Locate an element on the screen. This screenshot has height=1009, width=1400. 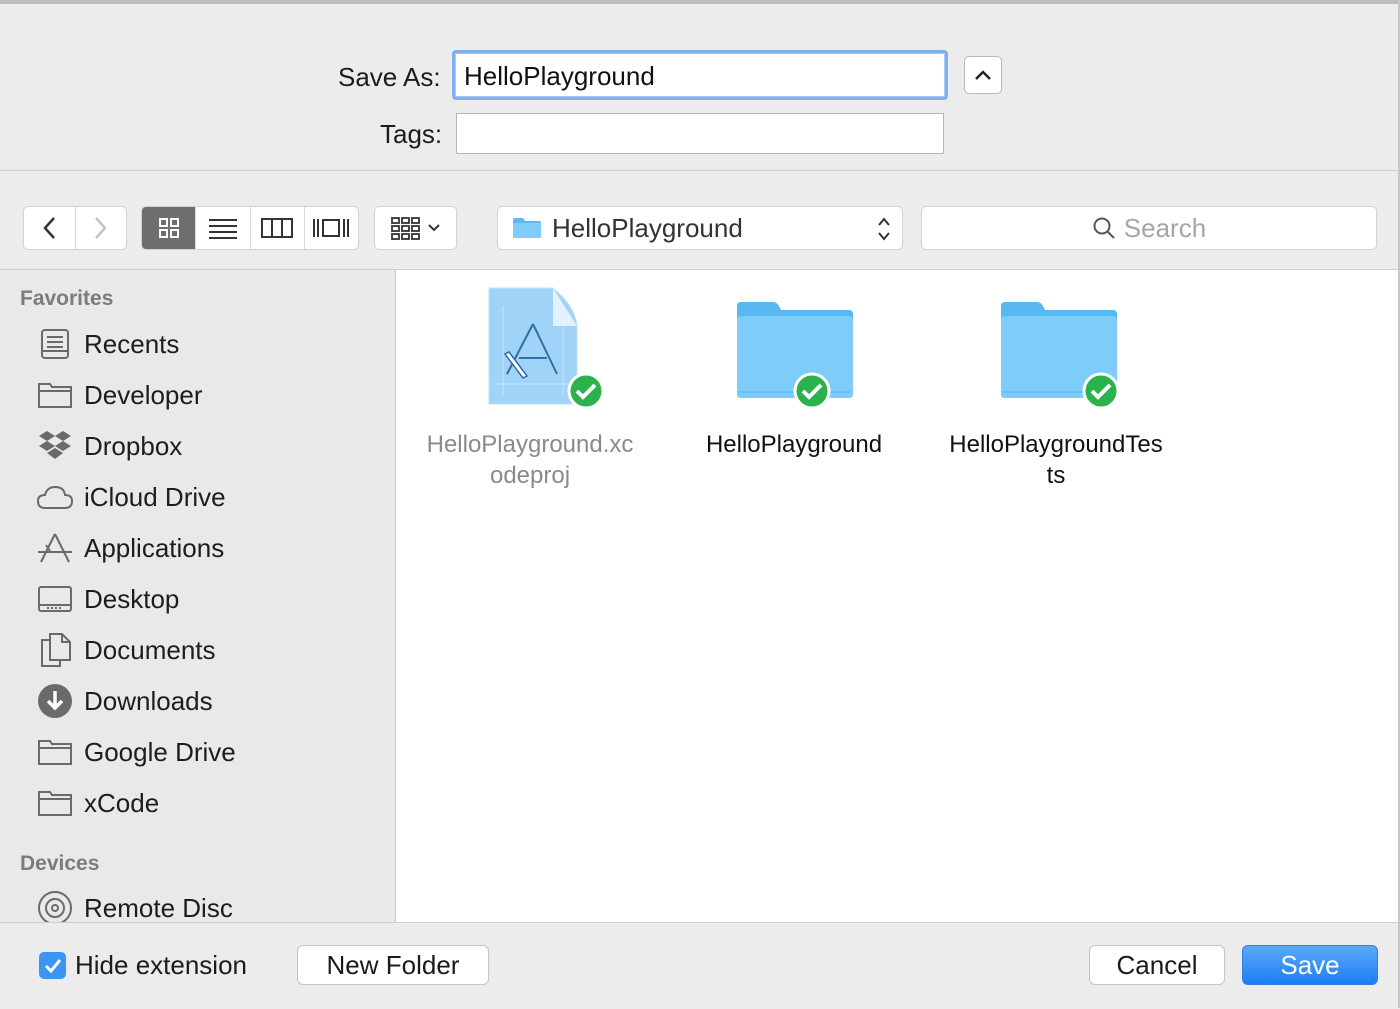
sidebar-item-label: Dropbox is located at coordinates (133, 445).